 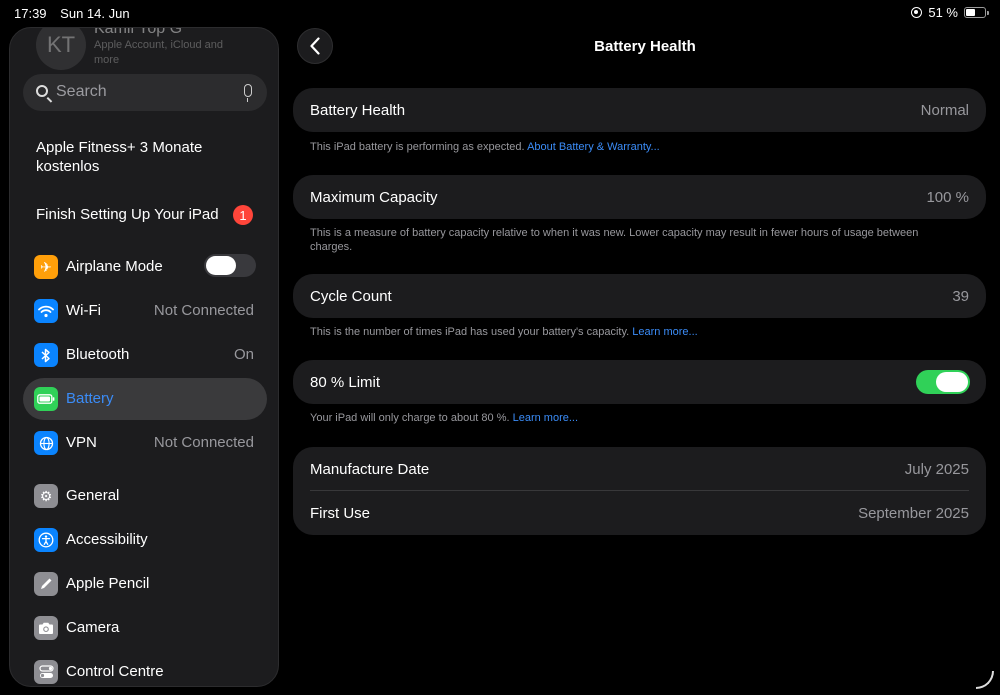 I want to click on notification-badge: 1, so click(x=243, y=215).